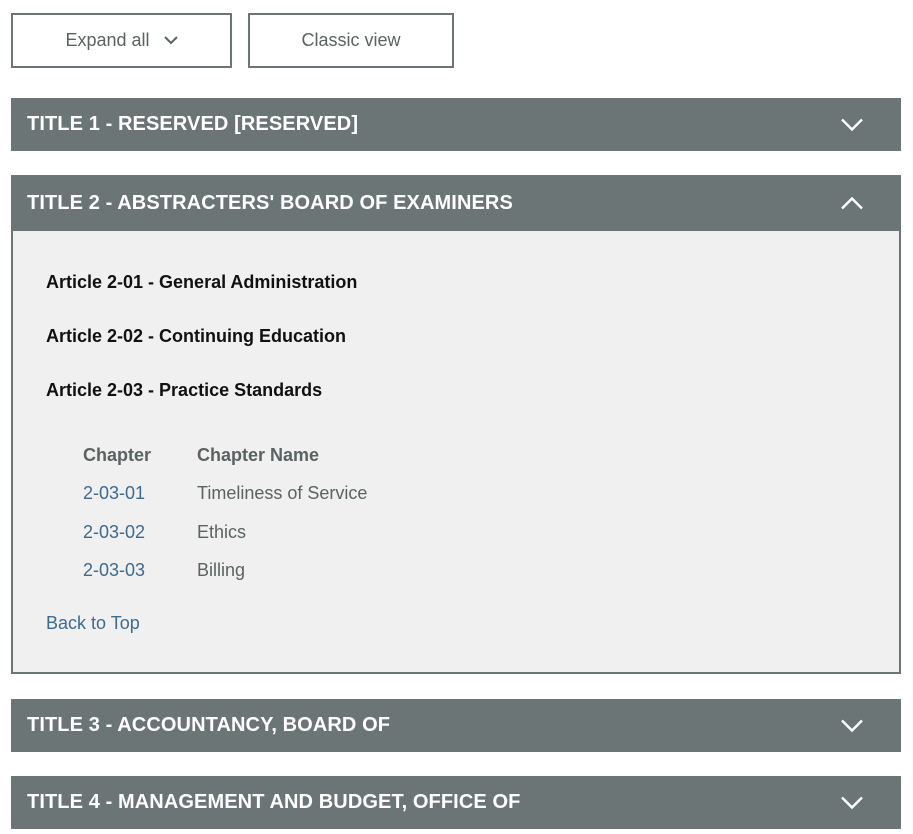 This screenshot has height=834, width=913. I want to click on classic-view-label: Classic view, so click(351, 40).